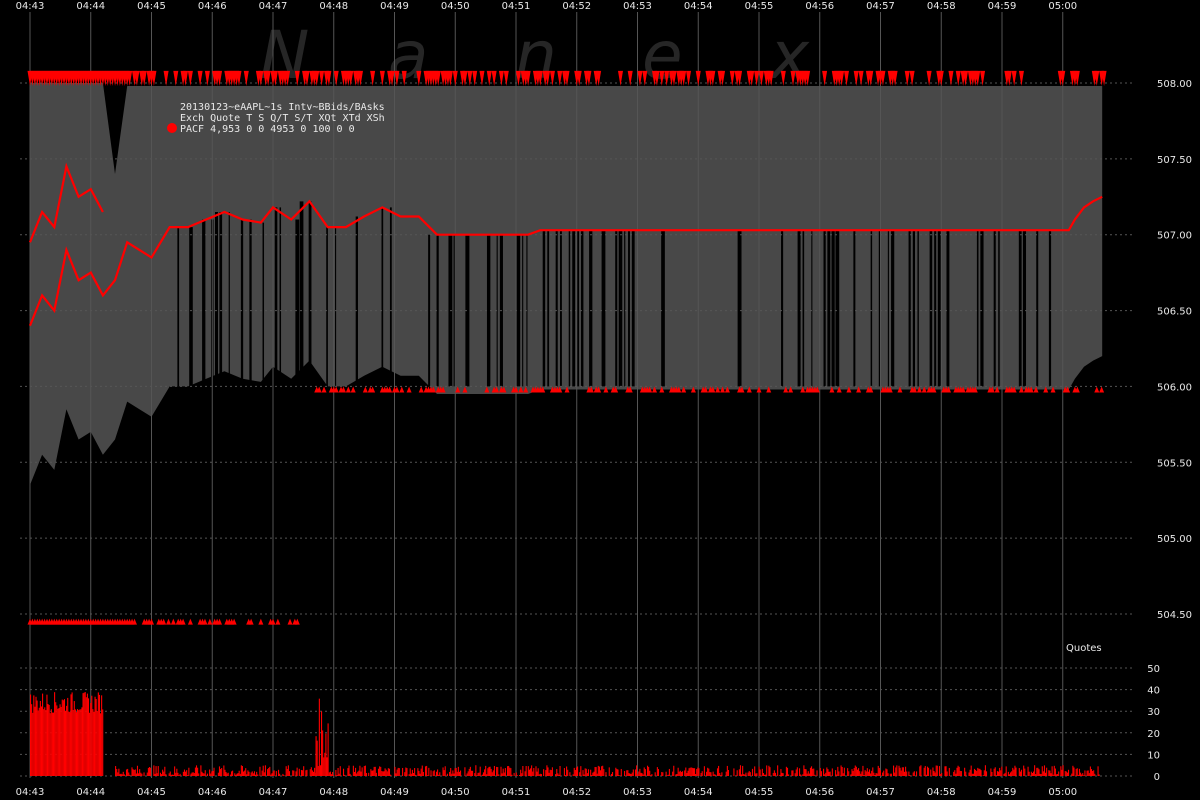 This screenshot has width=1200, height=800. I want to click on quote-y-tick-label: 30, so click(1153, 712).